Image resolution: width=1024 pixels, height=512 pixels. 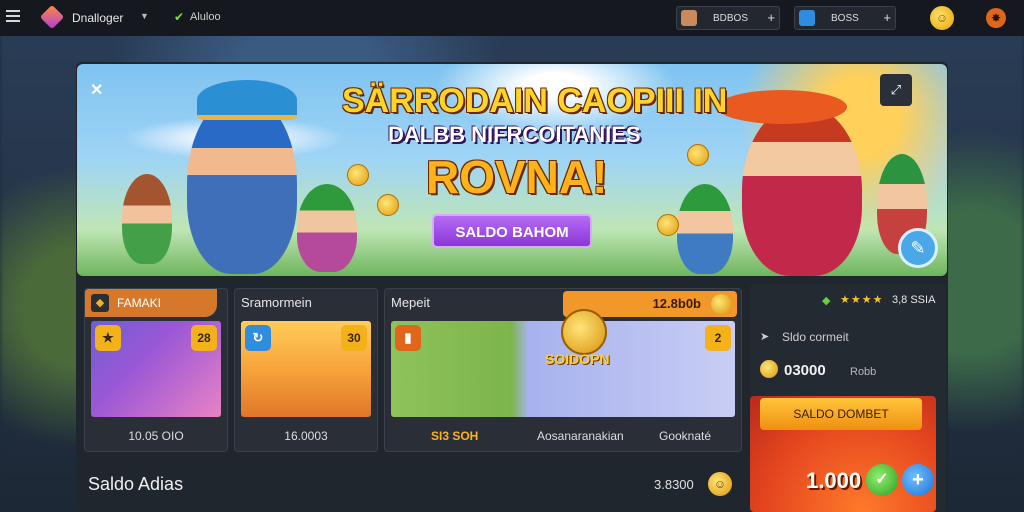 What do you see at coordinates (674, 484) in the screenshot?
I see `section-value: 3.8300` at bounding box center [674, 484].